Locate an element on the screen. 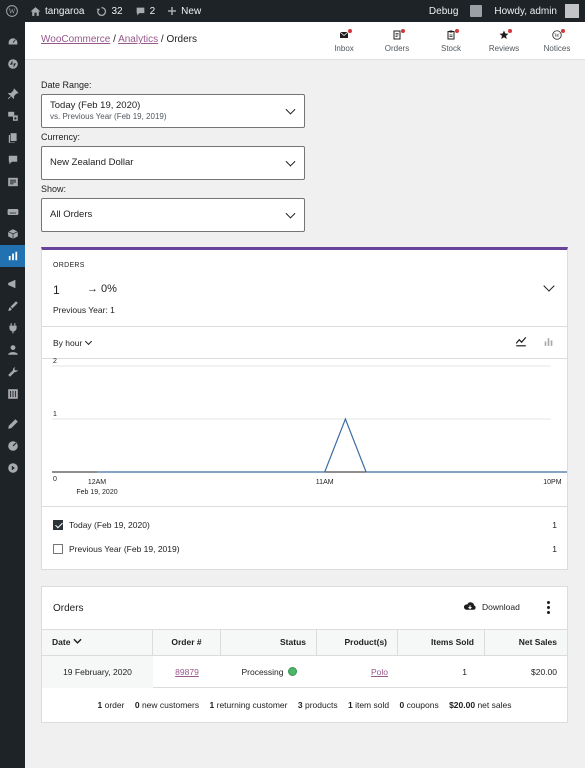 This screenshot has height=768, width=585. cell-product: Polo is located at coordinates (357, 672).